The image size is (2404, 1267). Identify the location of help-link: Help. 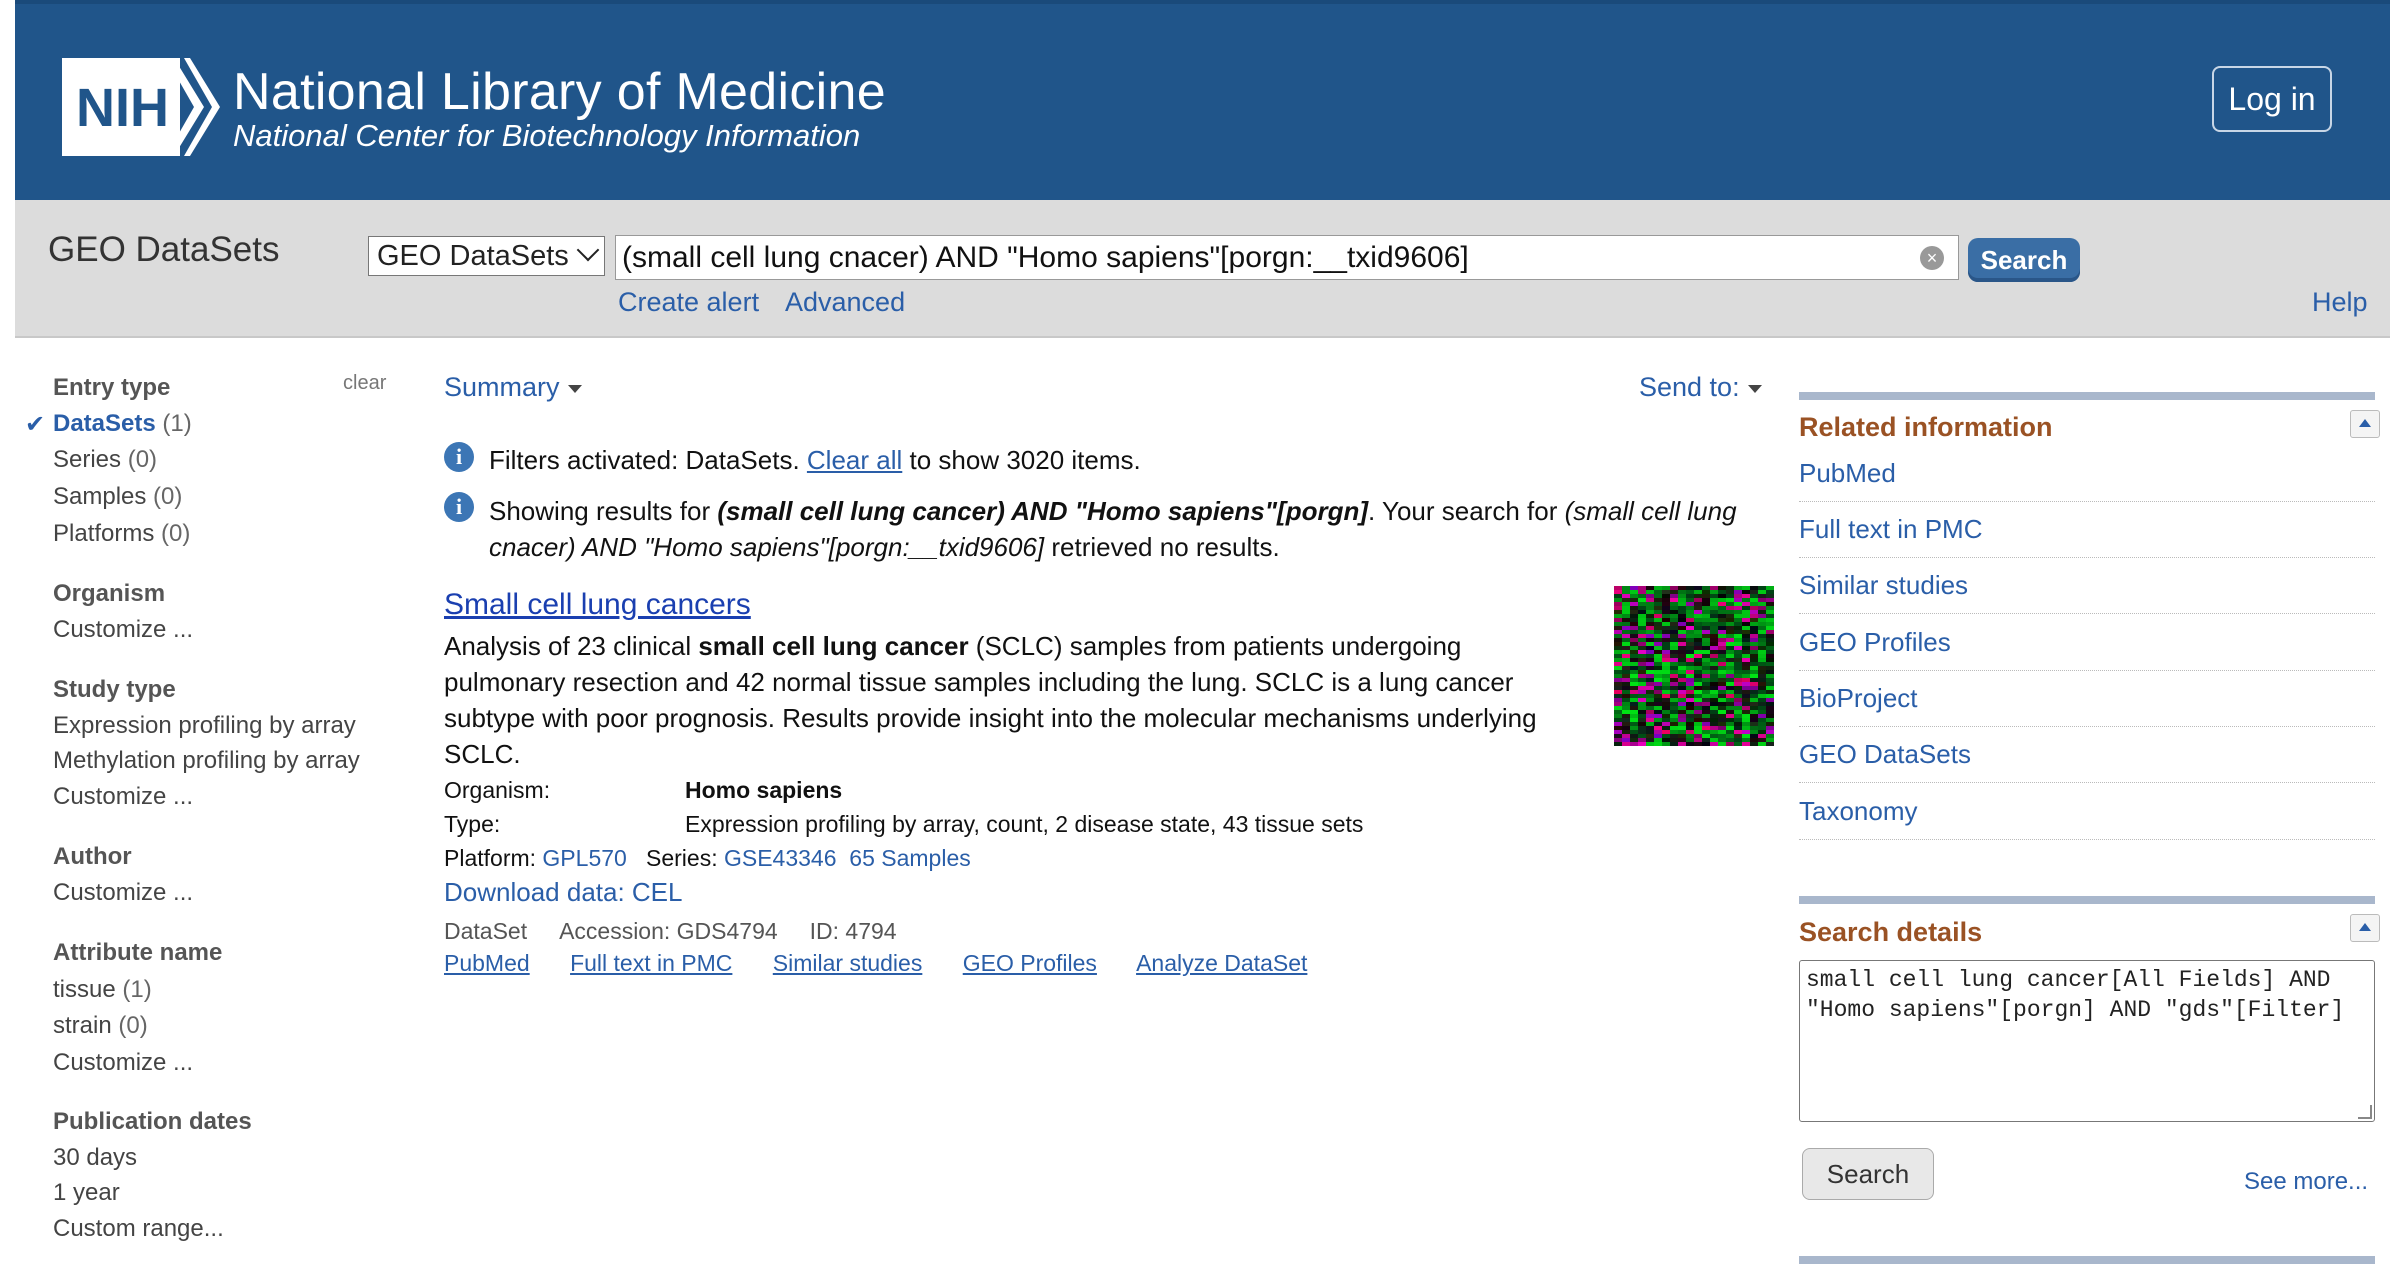
(2340, 302).